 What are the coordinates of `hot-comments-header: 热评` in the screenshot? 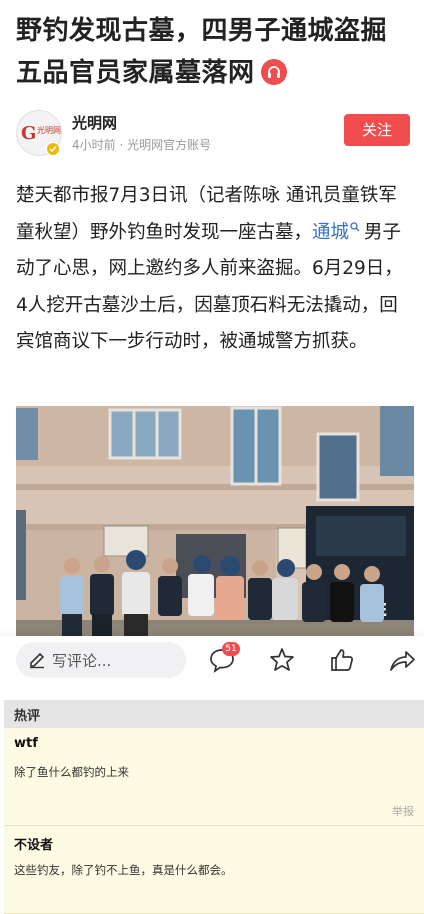 It's located at (214, 714).